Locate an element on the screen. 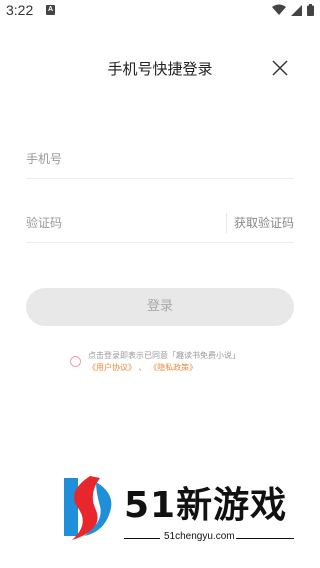 Image resolution: width=320 pixels, height=568 pixels. close-icon is located at coordinates (280, 68).